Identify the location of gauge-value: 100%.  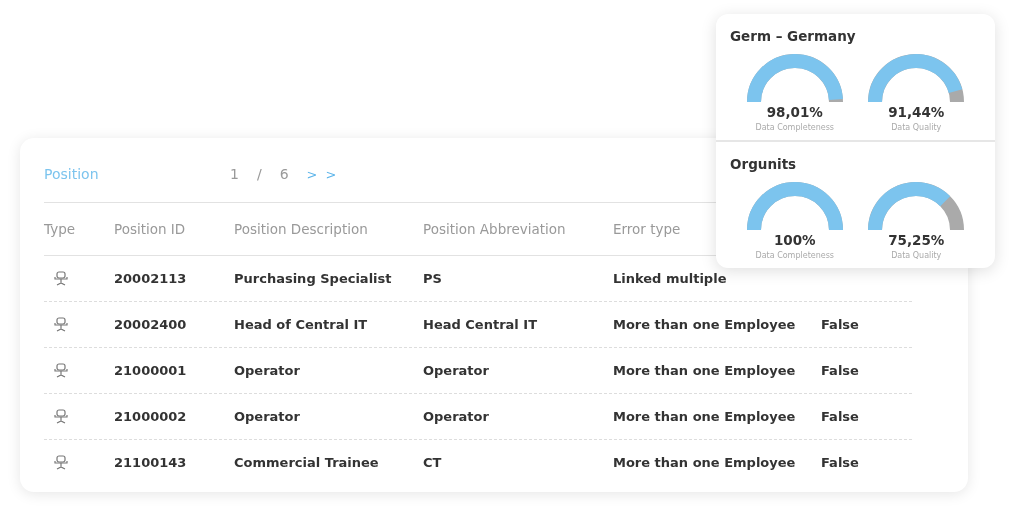
(794, 240).